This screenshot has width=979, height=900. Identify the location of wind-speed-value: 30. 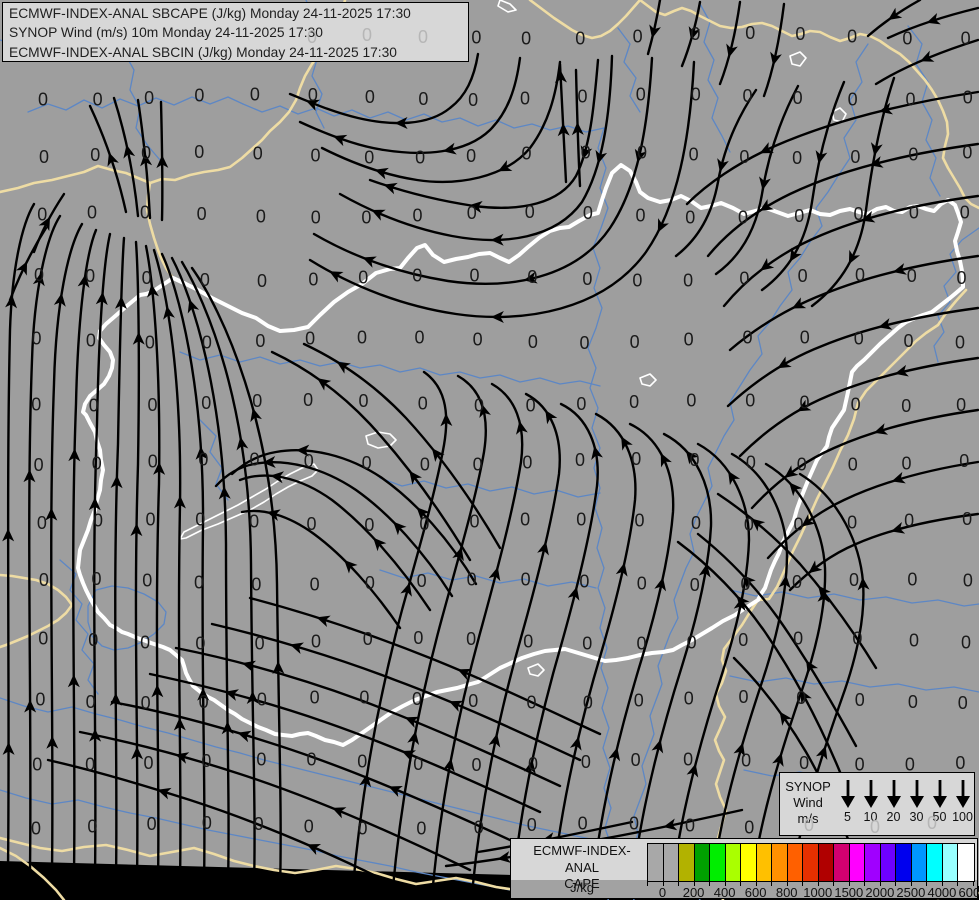
(916, 817).